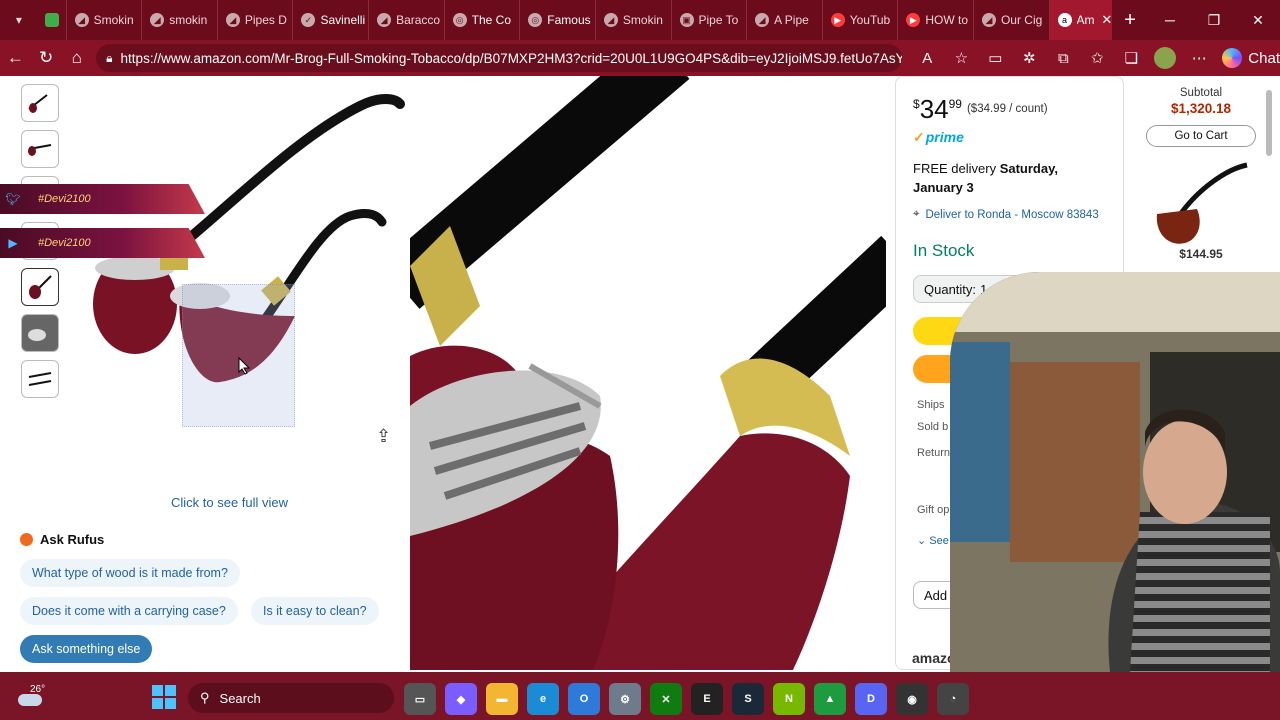 This screenshot has width=1280, height=720. What do you see at coordinates (254, 20) in the screenshot?
I see `browser-tab: ◢ Pipes D` at bounding box center [254, 20].